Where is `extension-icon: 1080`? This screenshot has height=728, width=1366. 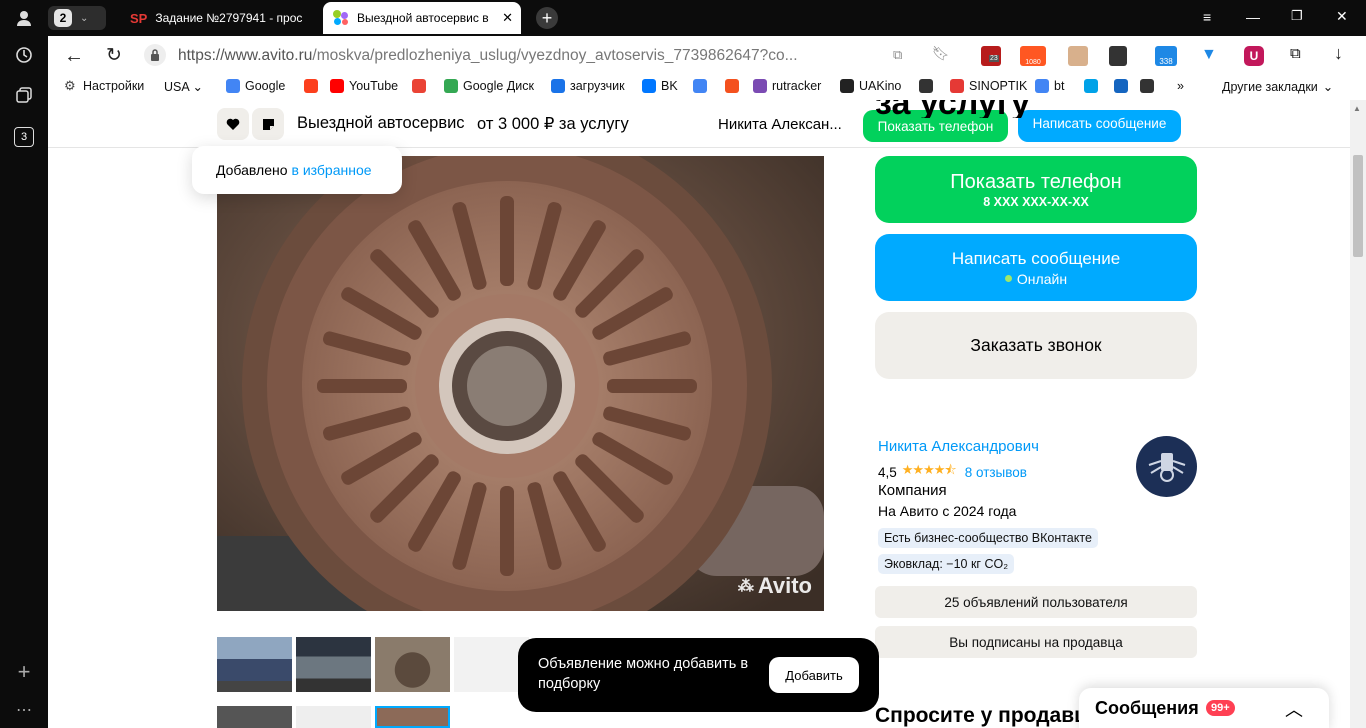
extension-icon: 1080 is located at coordinates (1033, 56).